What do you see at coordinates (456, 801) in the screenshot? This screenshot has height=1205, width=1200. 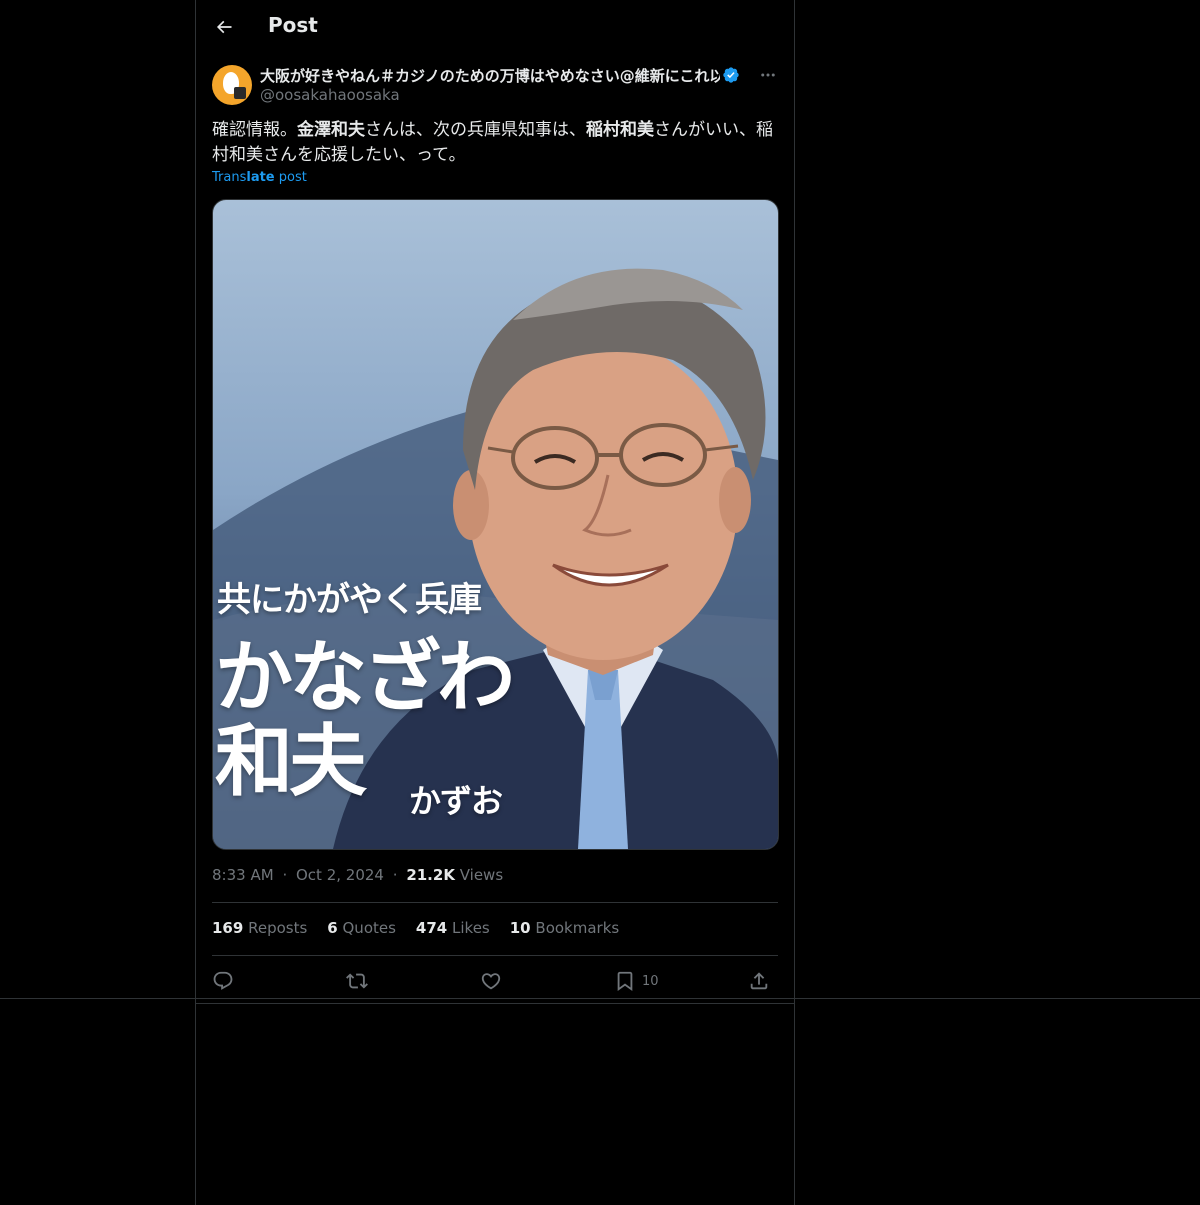 I see `image-caption-firstname-kana: かずお` at bounding box center [456, 801].